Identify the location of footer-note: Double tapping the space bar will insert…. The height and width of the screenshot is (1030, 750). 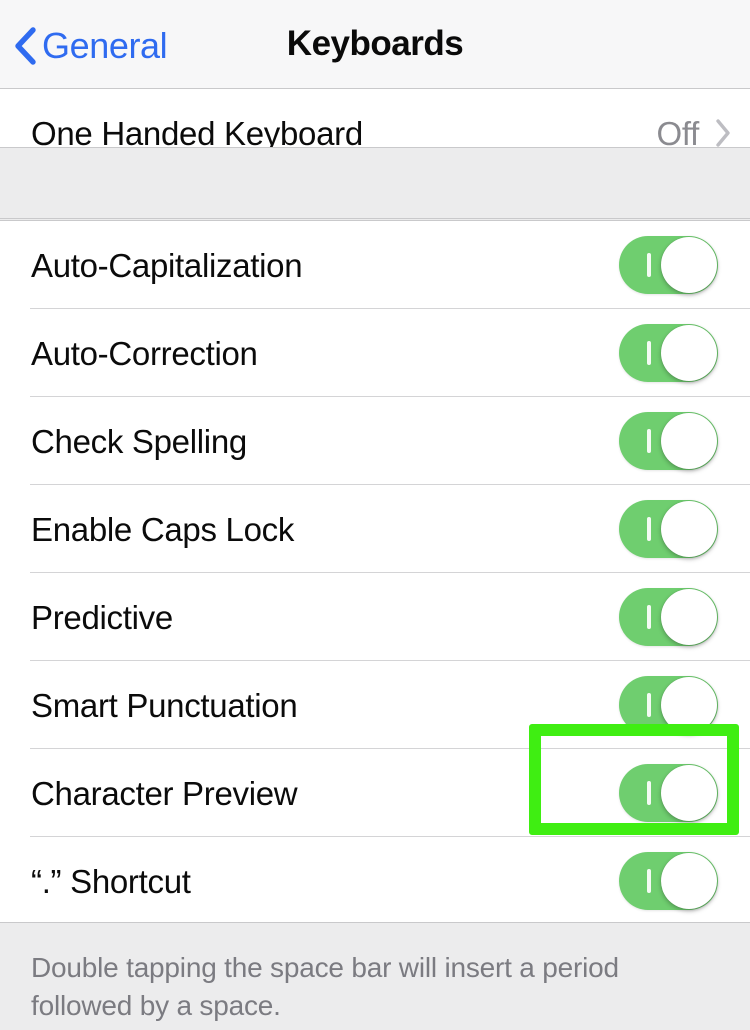
(375, 976).